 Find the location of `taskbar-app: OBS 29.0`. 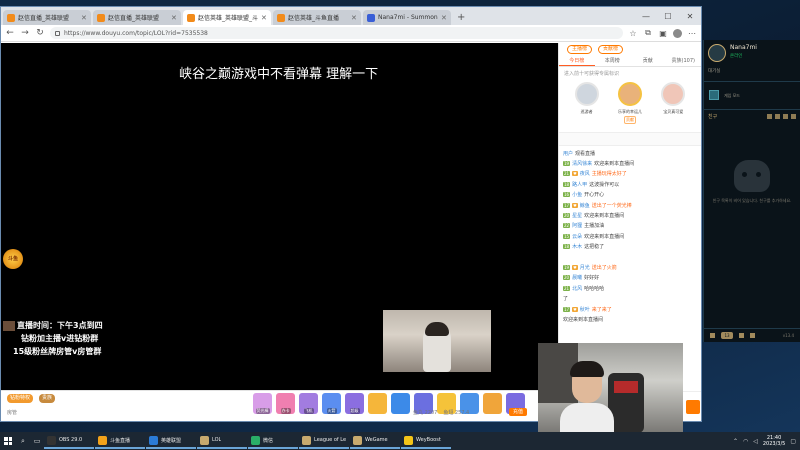

taskbar-app: OBS 29.0 is located at coordinates (69, 441).